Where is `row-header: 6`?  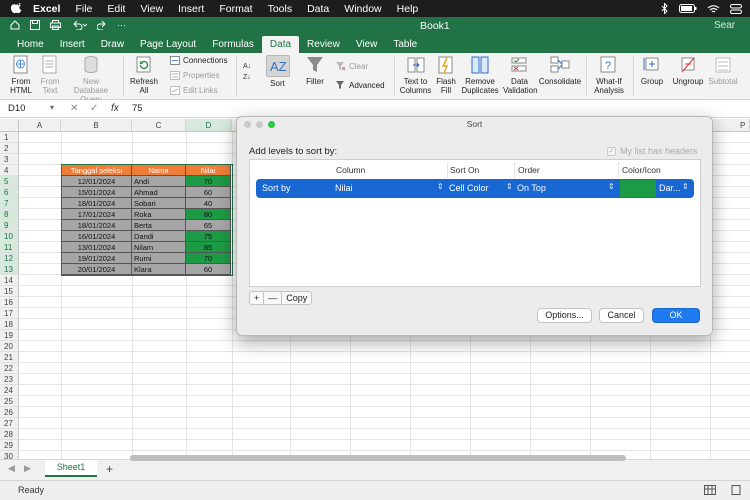
row-header: 6 is located at coordinates (9, 192).